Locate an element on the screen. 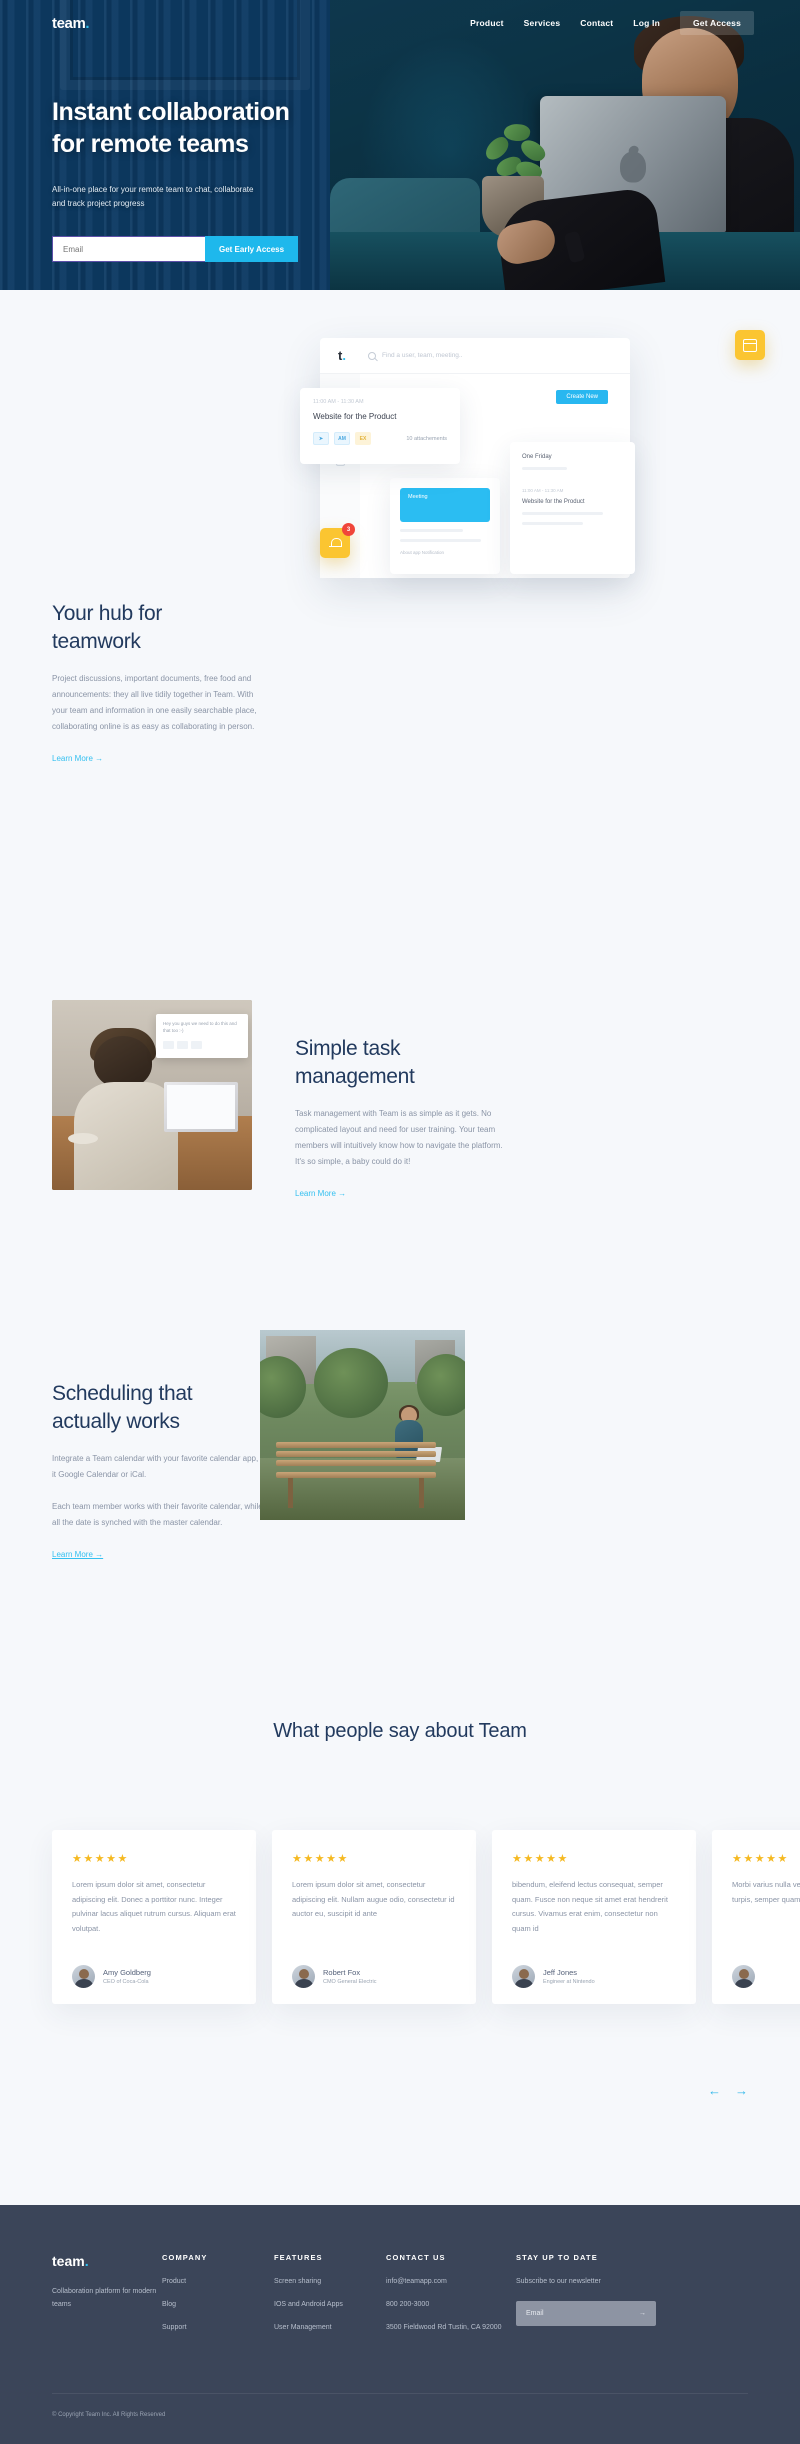 This screenshot has width=800, height=2444. footer-logo: team. is located at coordinates (107, 2261).